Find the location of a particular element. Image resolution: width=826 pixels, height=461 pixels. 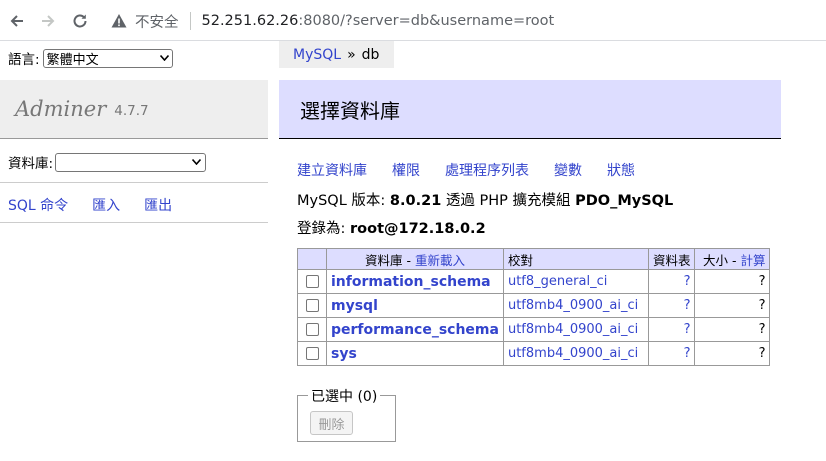

table-row: information_schema utf8_general_ci ? ? is located at coordinates (534, 281).